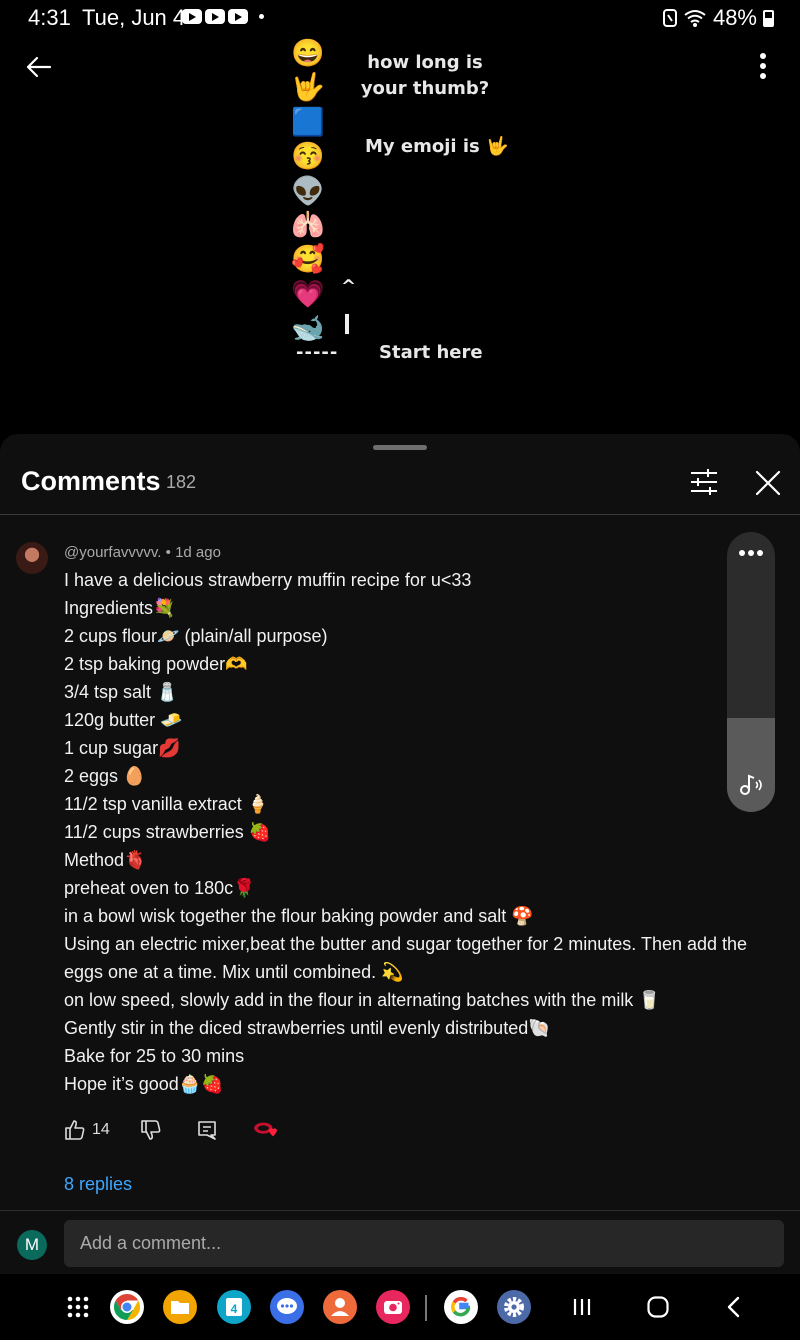 This screenshot has height=1340, width=800. Describe the element at coordinates (425, 75) in the screenshot. I see `video-question-text: how long is your thumb?` at that location.